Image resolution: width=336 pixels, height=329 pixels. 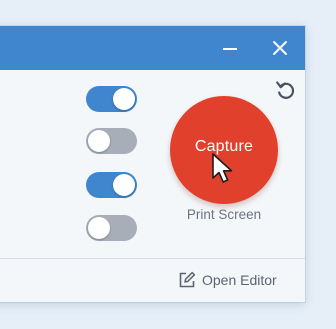 What do you see at coordinates (152, 258) in the screenshot?
I see `footer-divider` at bounding box center [152, 258].